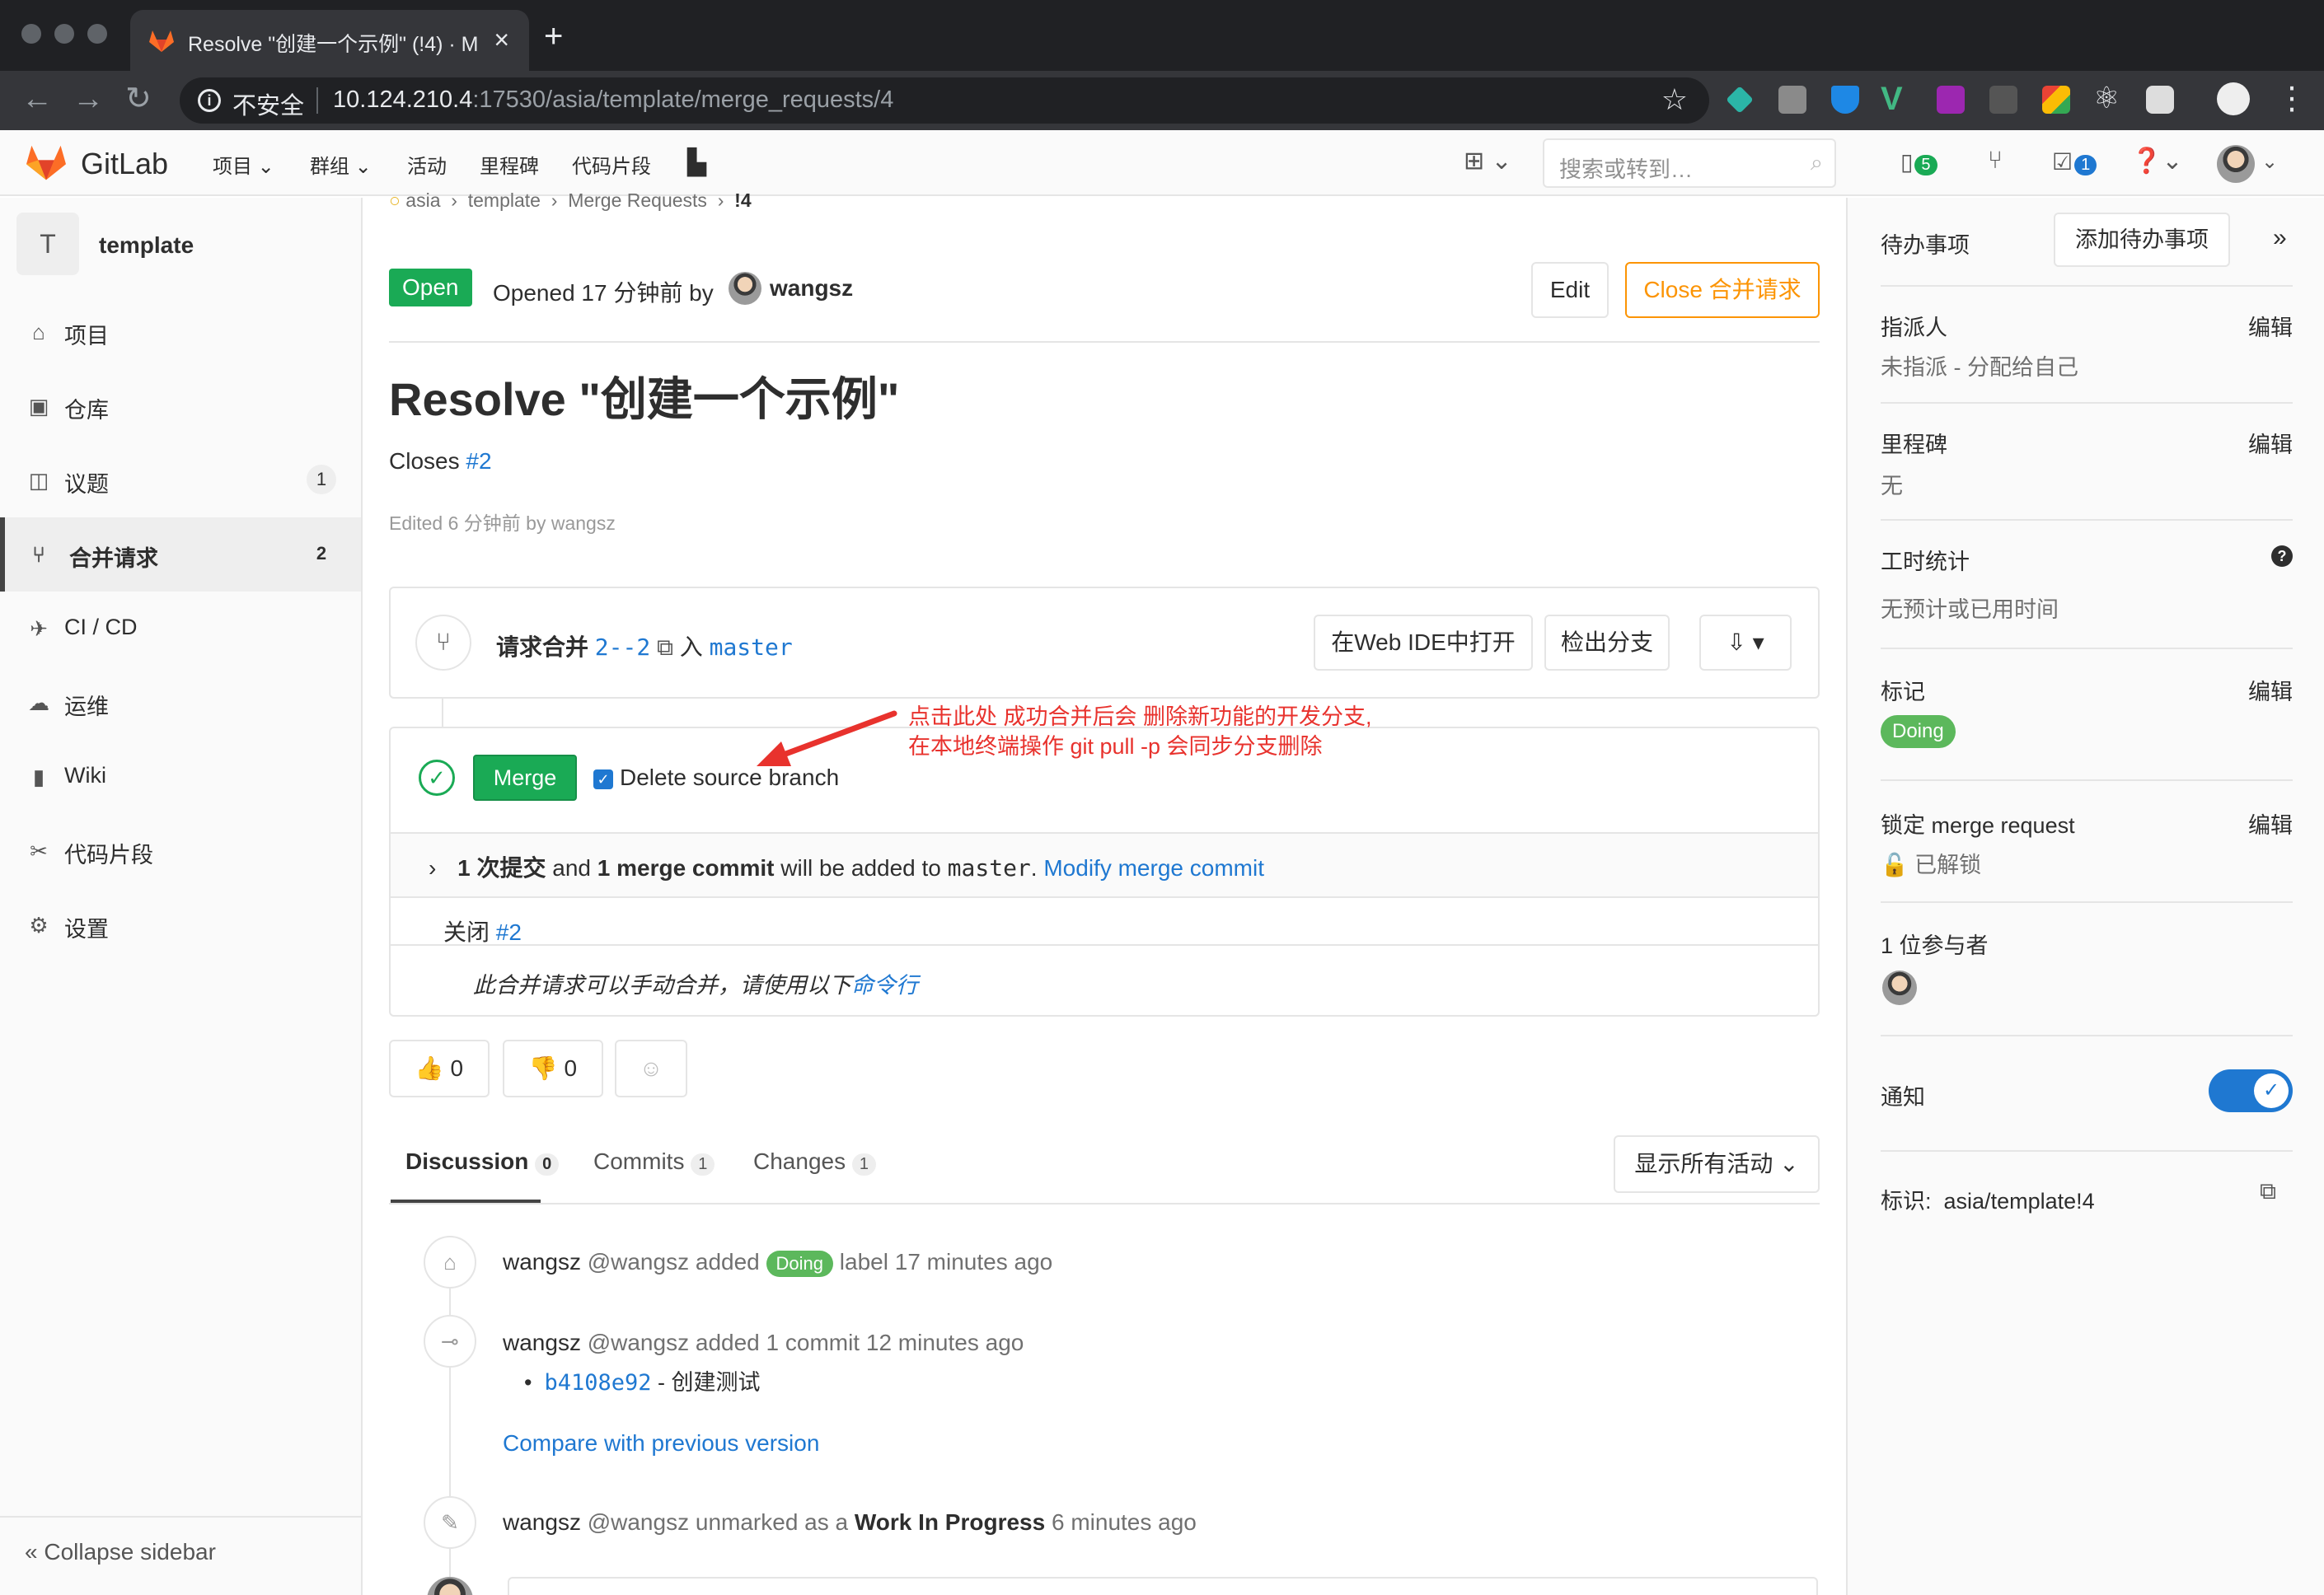 This screenshot has height=1595, width=2324. Describe the element at coordinates (180, 777) in the screenshot. I see `sidebar-item-7: ▮ Wiki` at that location.